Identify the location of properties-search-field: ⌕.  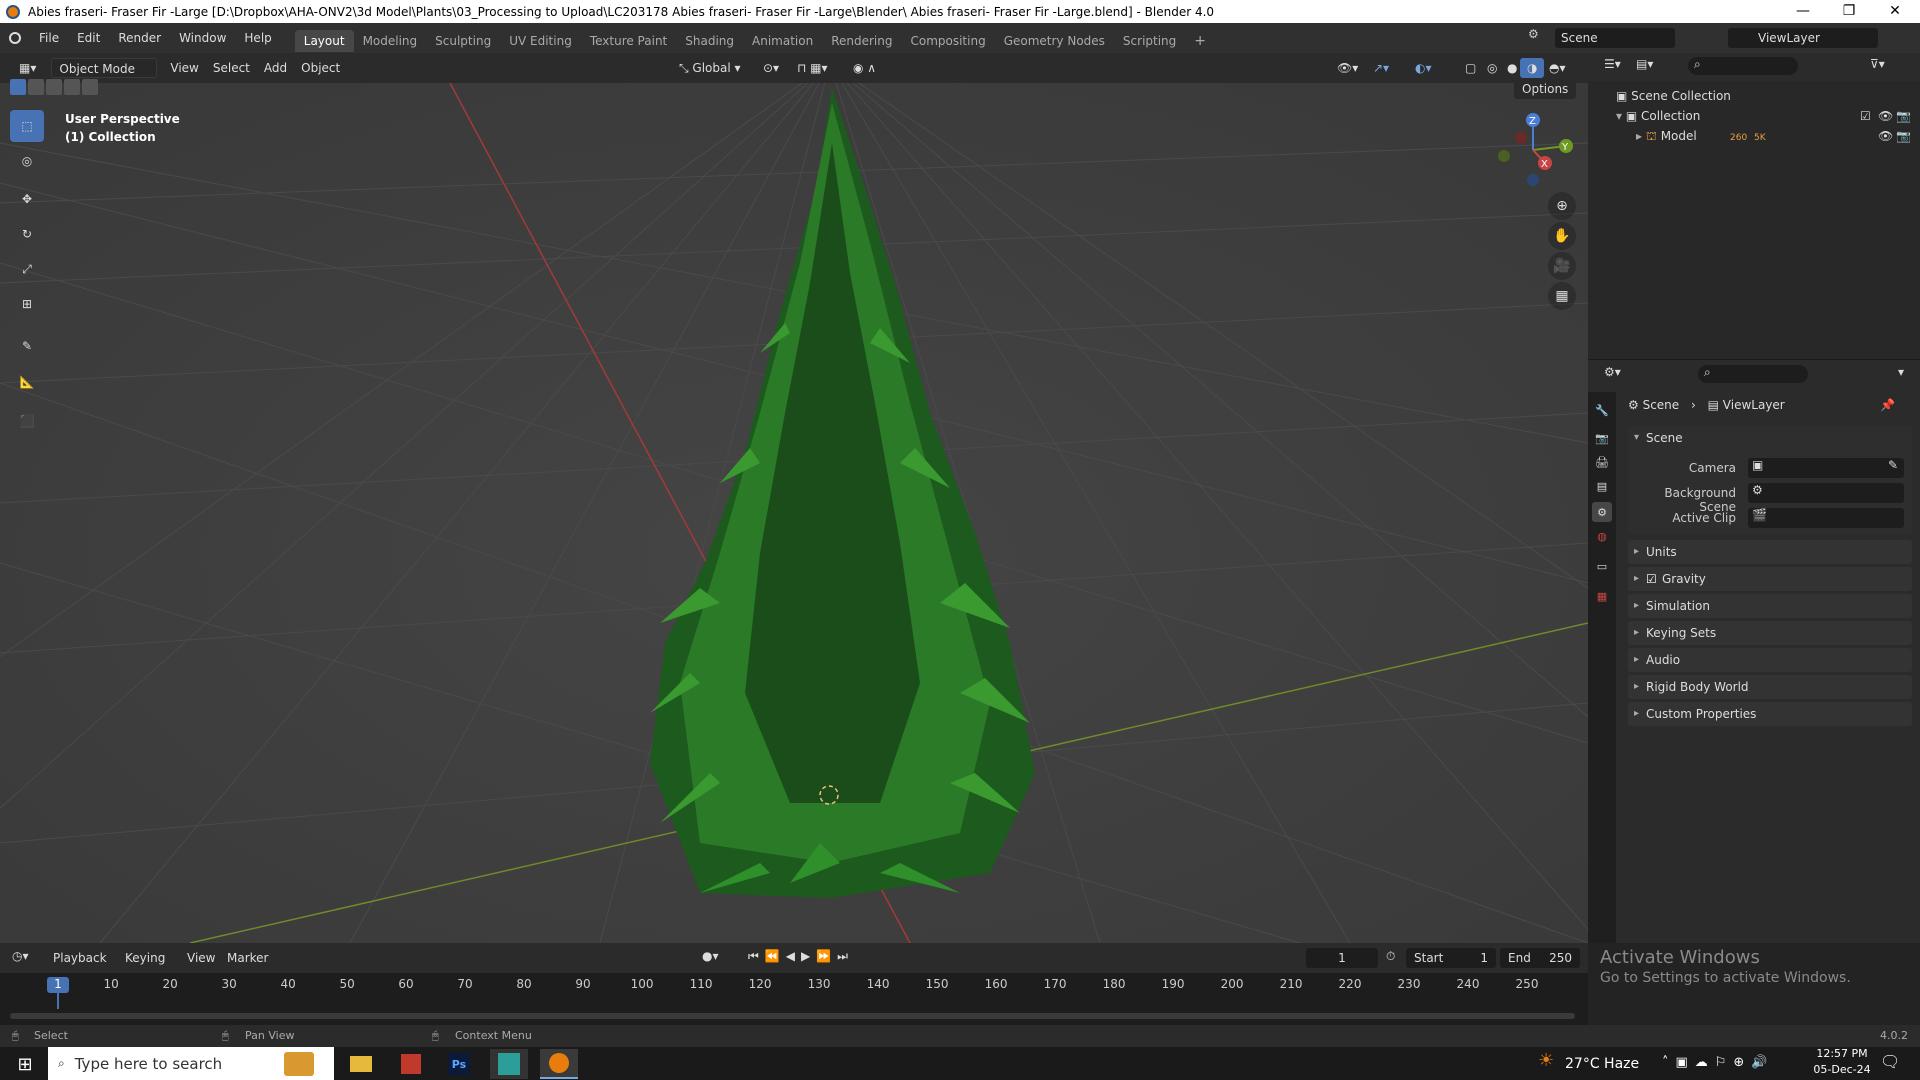
(1753, 374).